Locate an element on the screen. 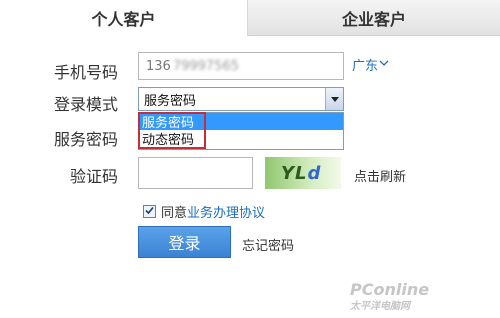 The image size is (500, 318). region-selector: 广东 is located at coordinates (370, 64).